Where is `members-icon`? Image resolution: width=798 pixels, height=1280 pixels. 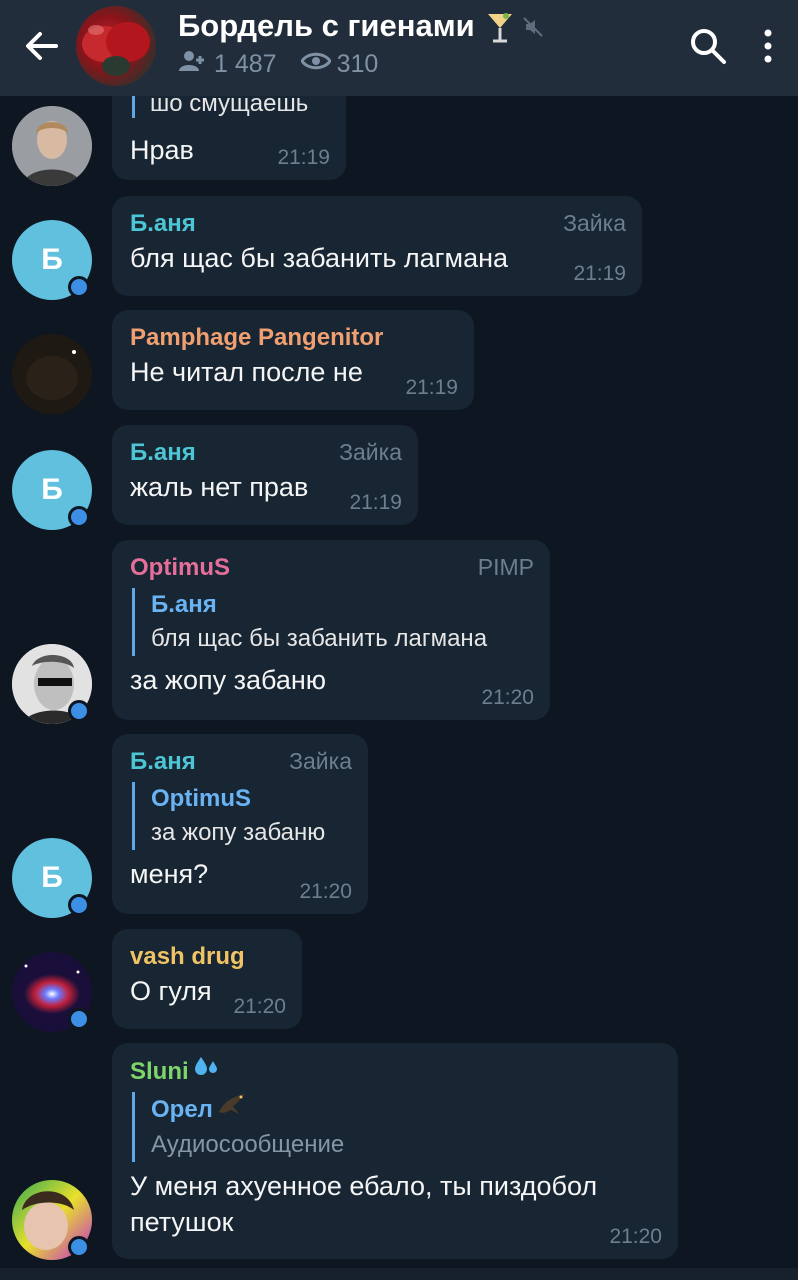 members-icon is located at coordinates (193, 64).